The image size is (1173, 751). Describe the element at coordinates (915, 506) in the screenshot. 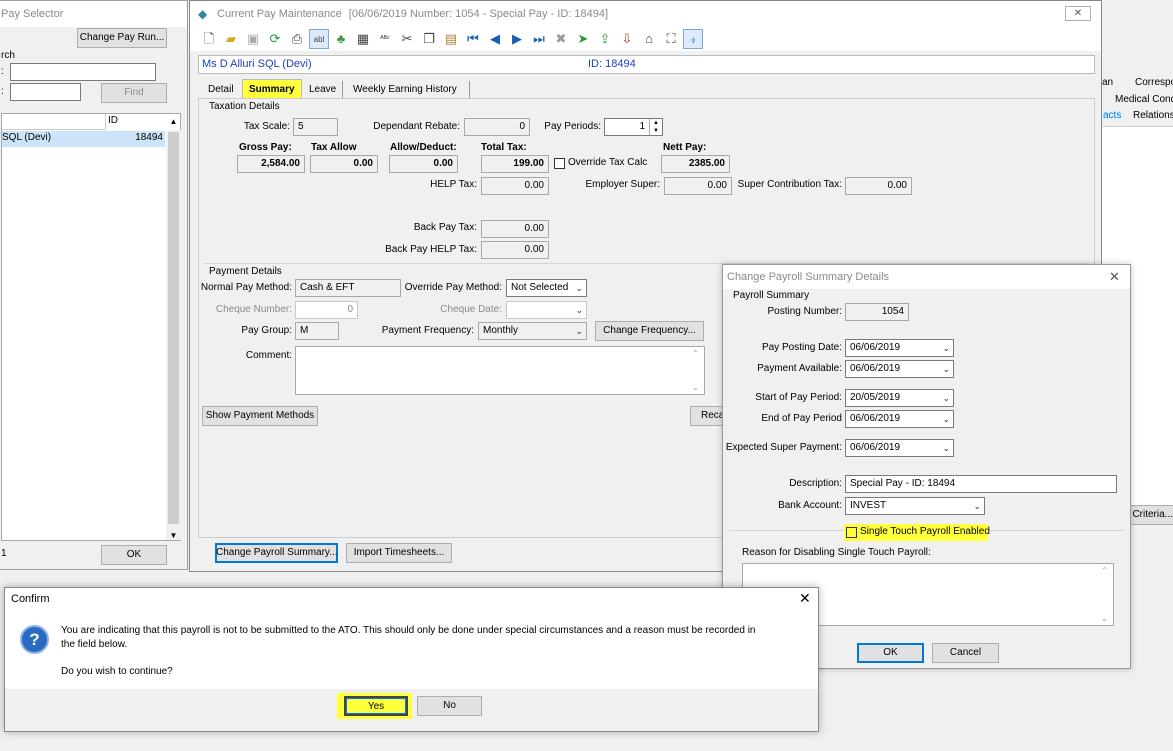

I see `bank-account-select: INVEST ⌄` at that location.